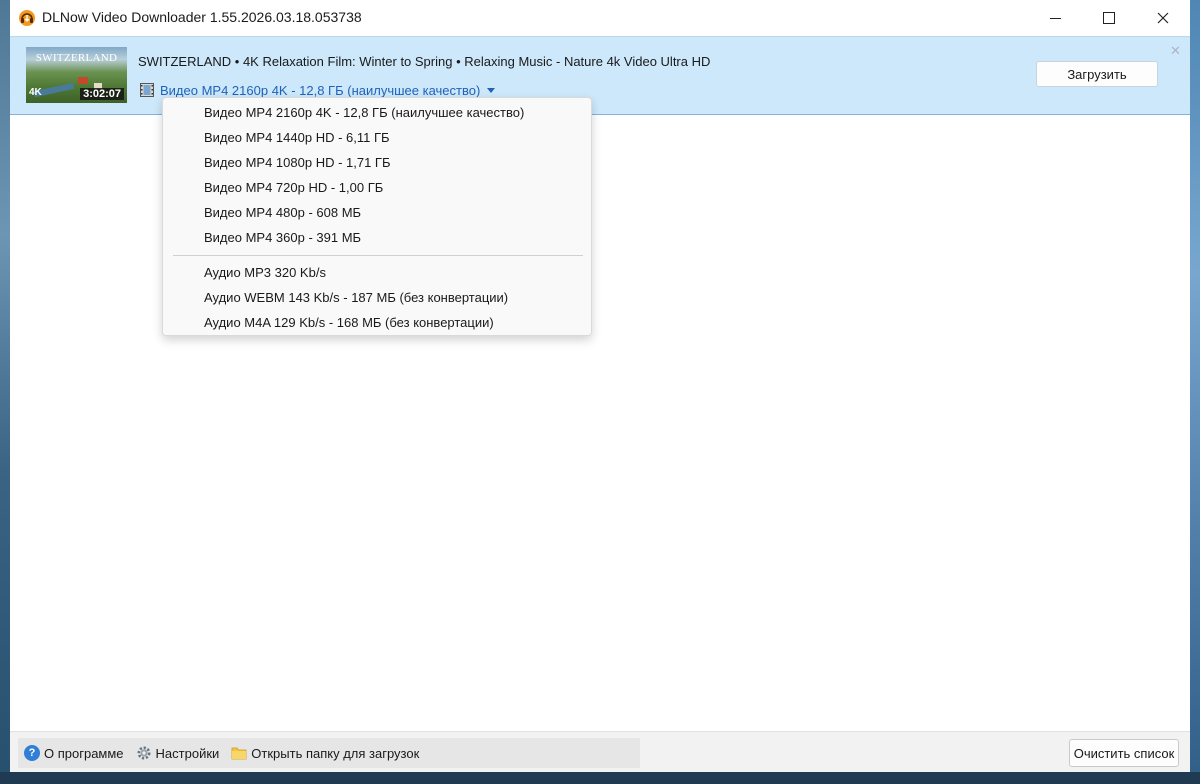  Describe the element at coordinates (1175, 51) in the screenshot. I see `dismiss-item-icon: ✕` at that location.